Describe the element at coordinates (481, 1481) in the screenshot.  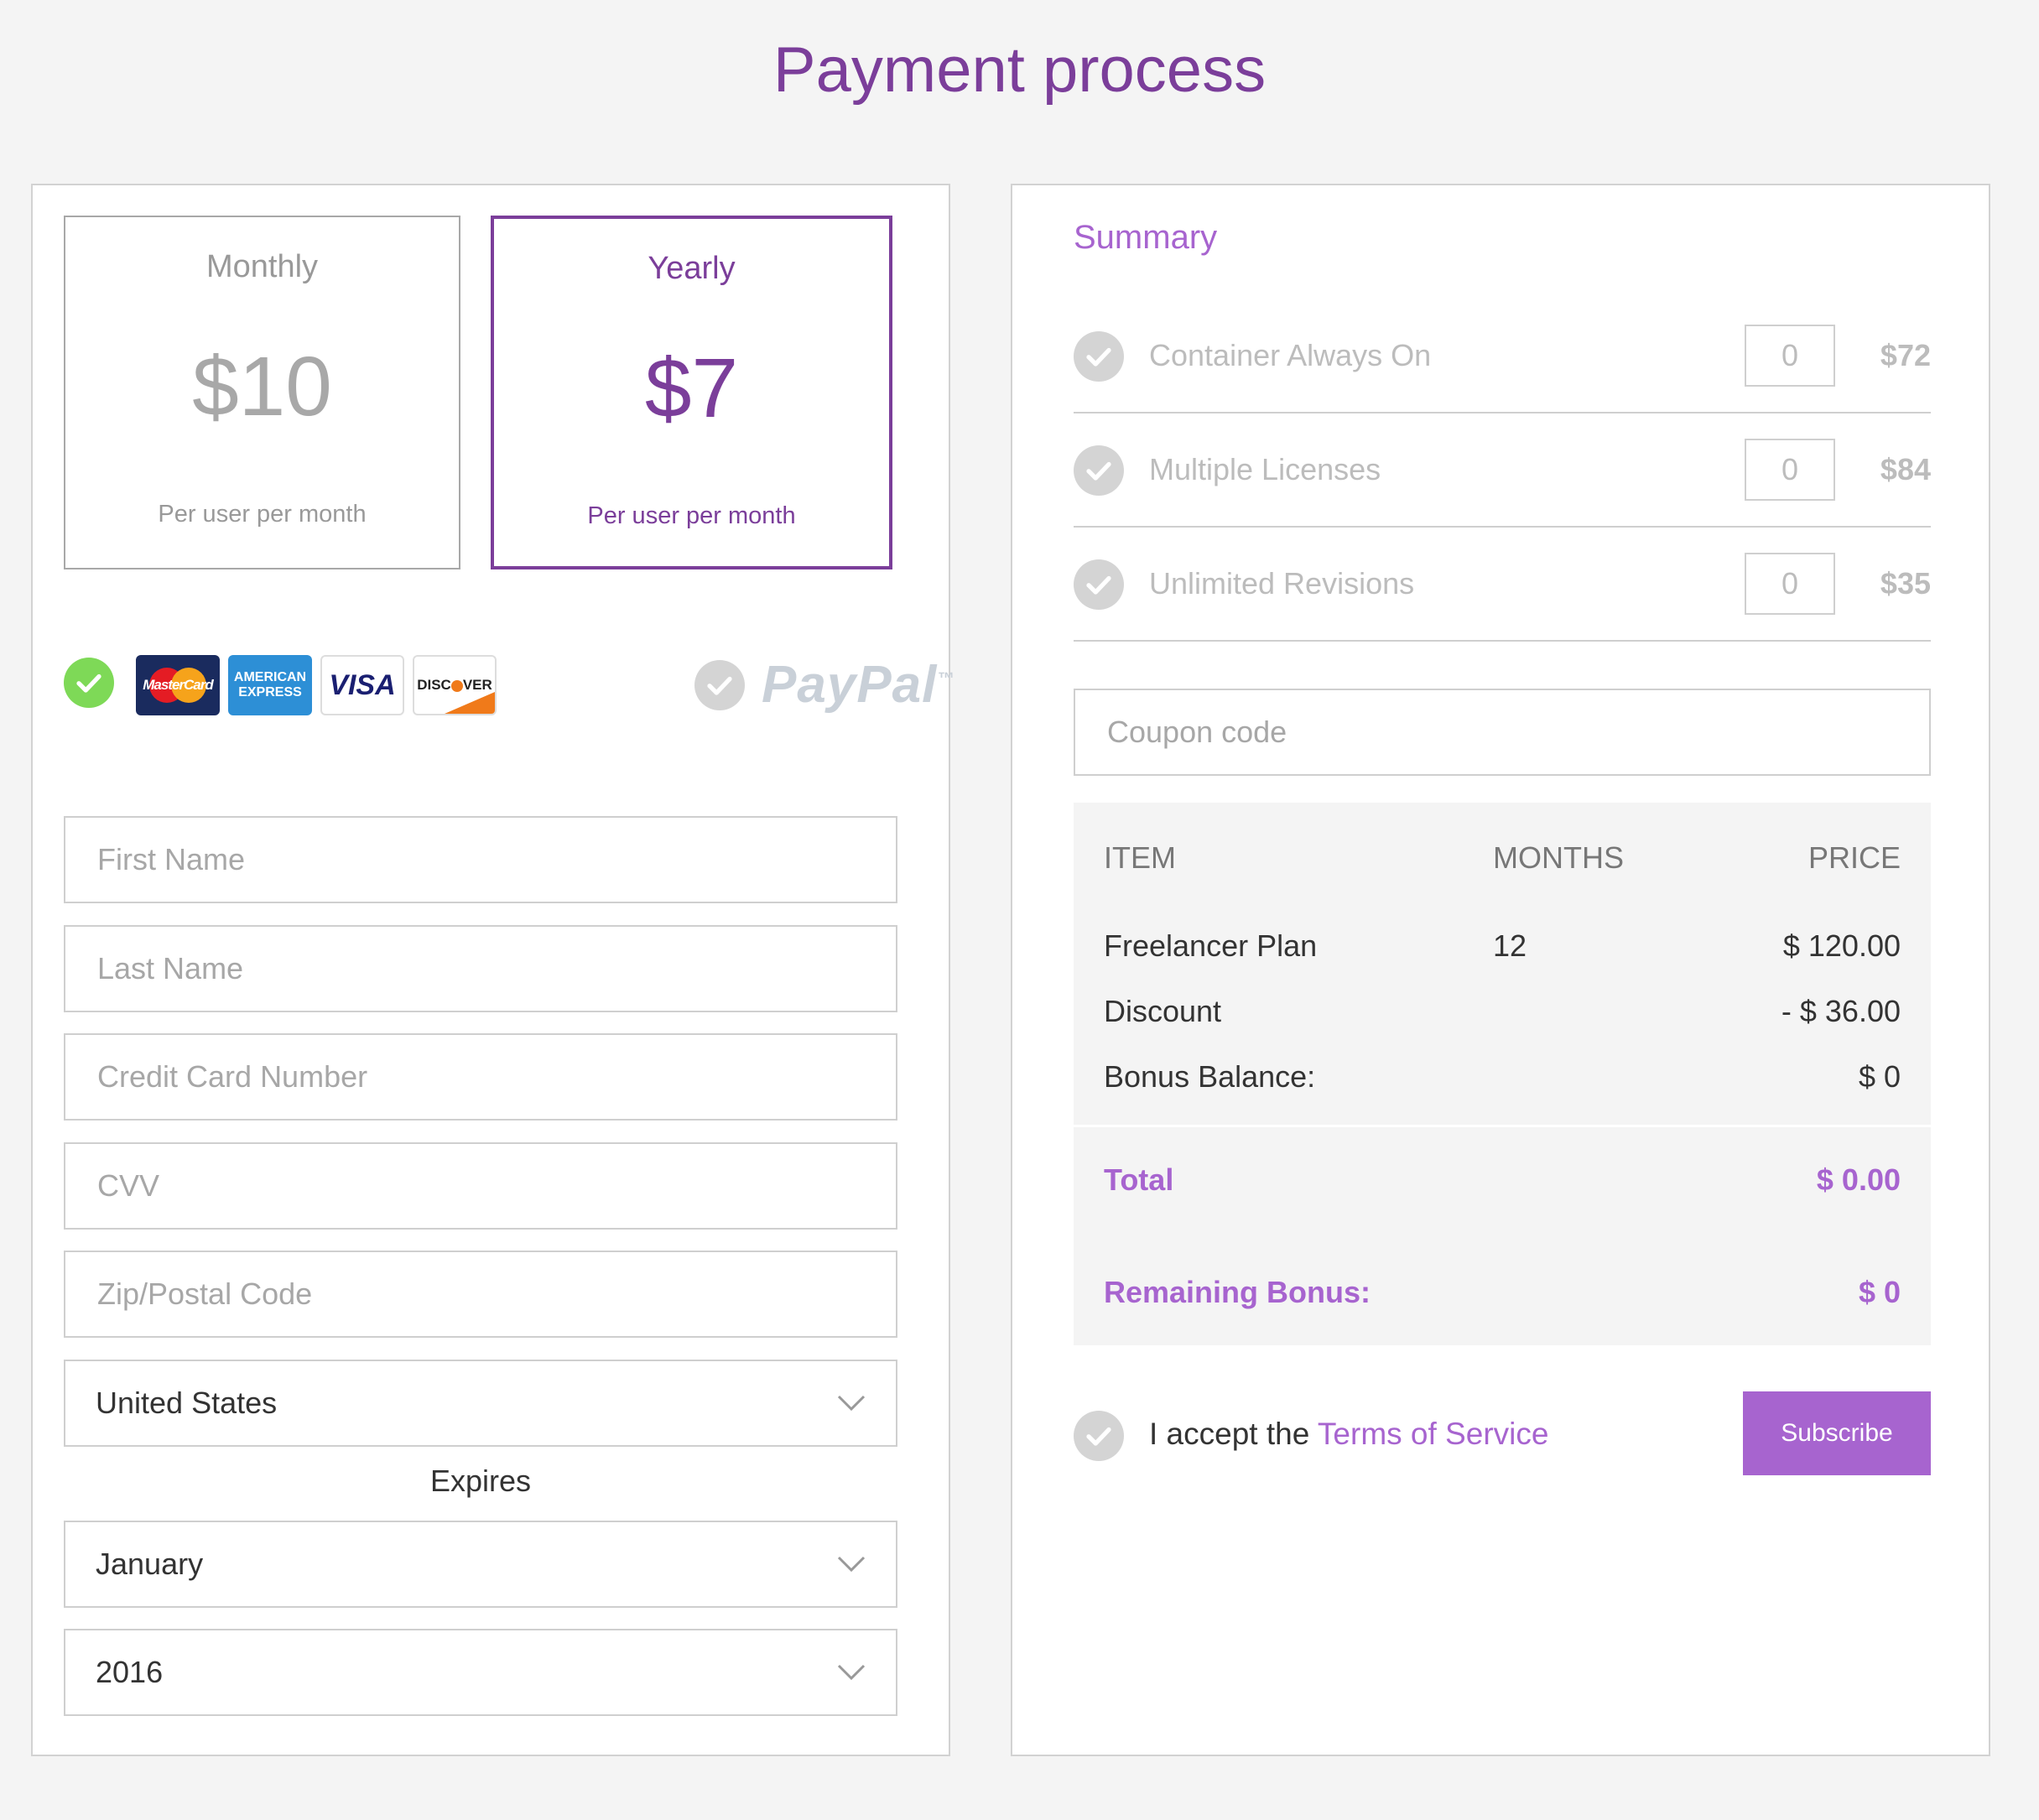
I see `expires-label: Expires` at that location.